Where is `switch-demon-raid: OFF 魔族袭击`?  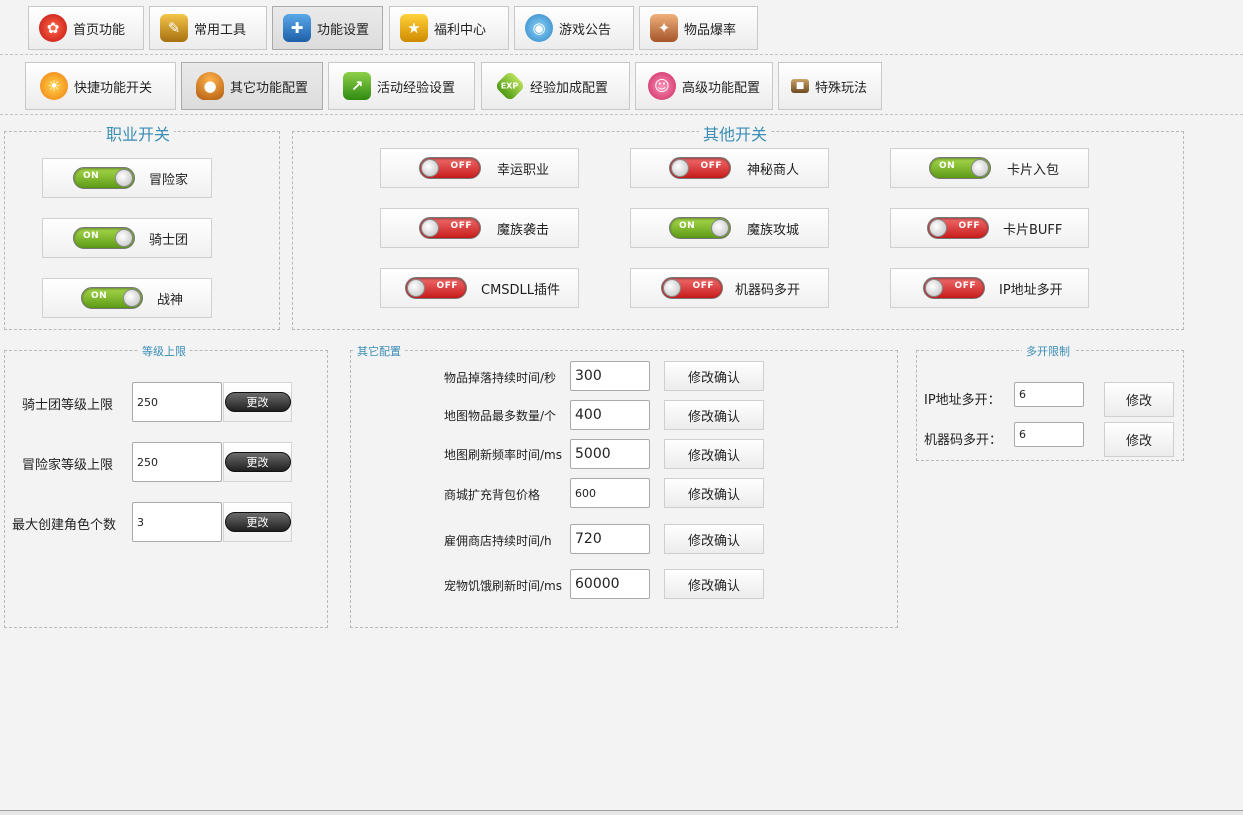 switch-demon-raid: OFF 魔族袭击 is located at coordinates (479, 228).